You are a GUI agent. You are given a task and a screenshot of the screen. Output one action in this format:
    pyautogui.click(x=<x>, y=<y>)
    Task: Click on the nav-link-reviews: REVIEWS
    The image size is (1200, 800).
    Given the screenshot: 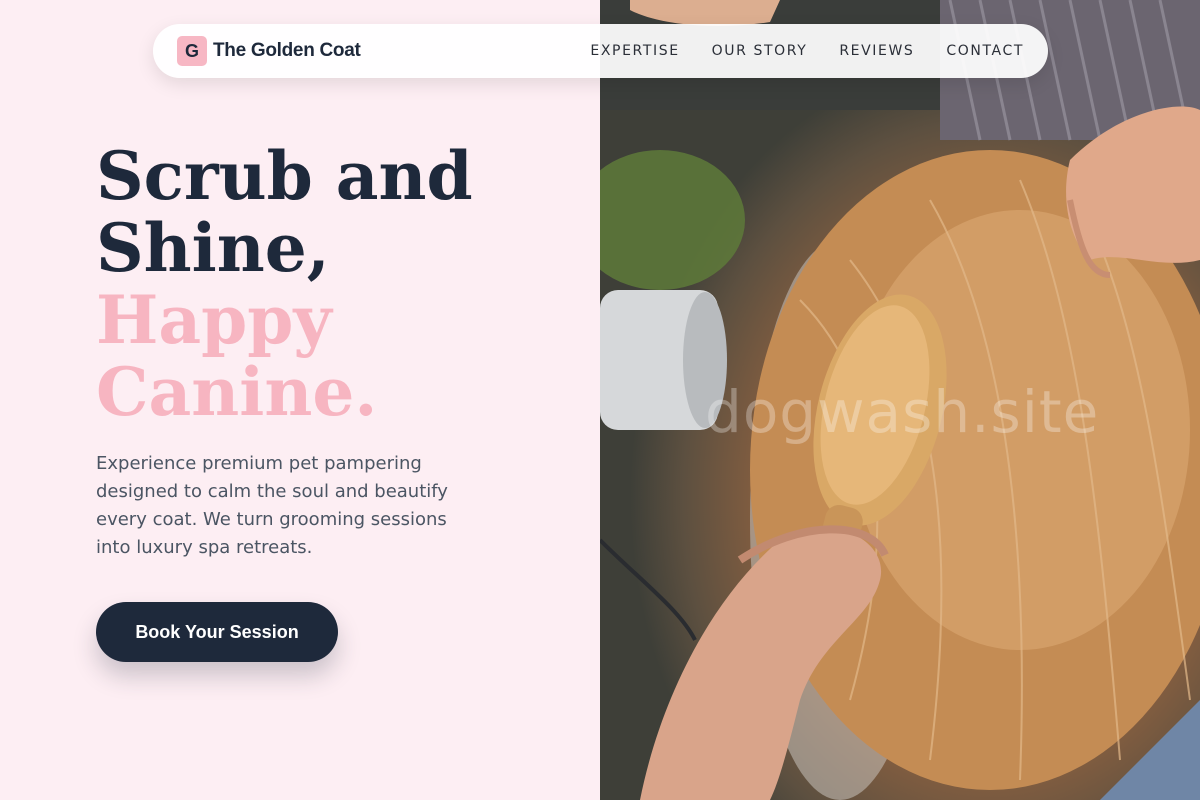 What is the action you would take?
    pyautogui.click(x=876, y=51)
    